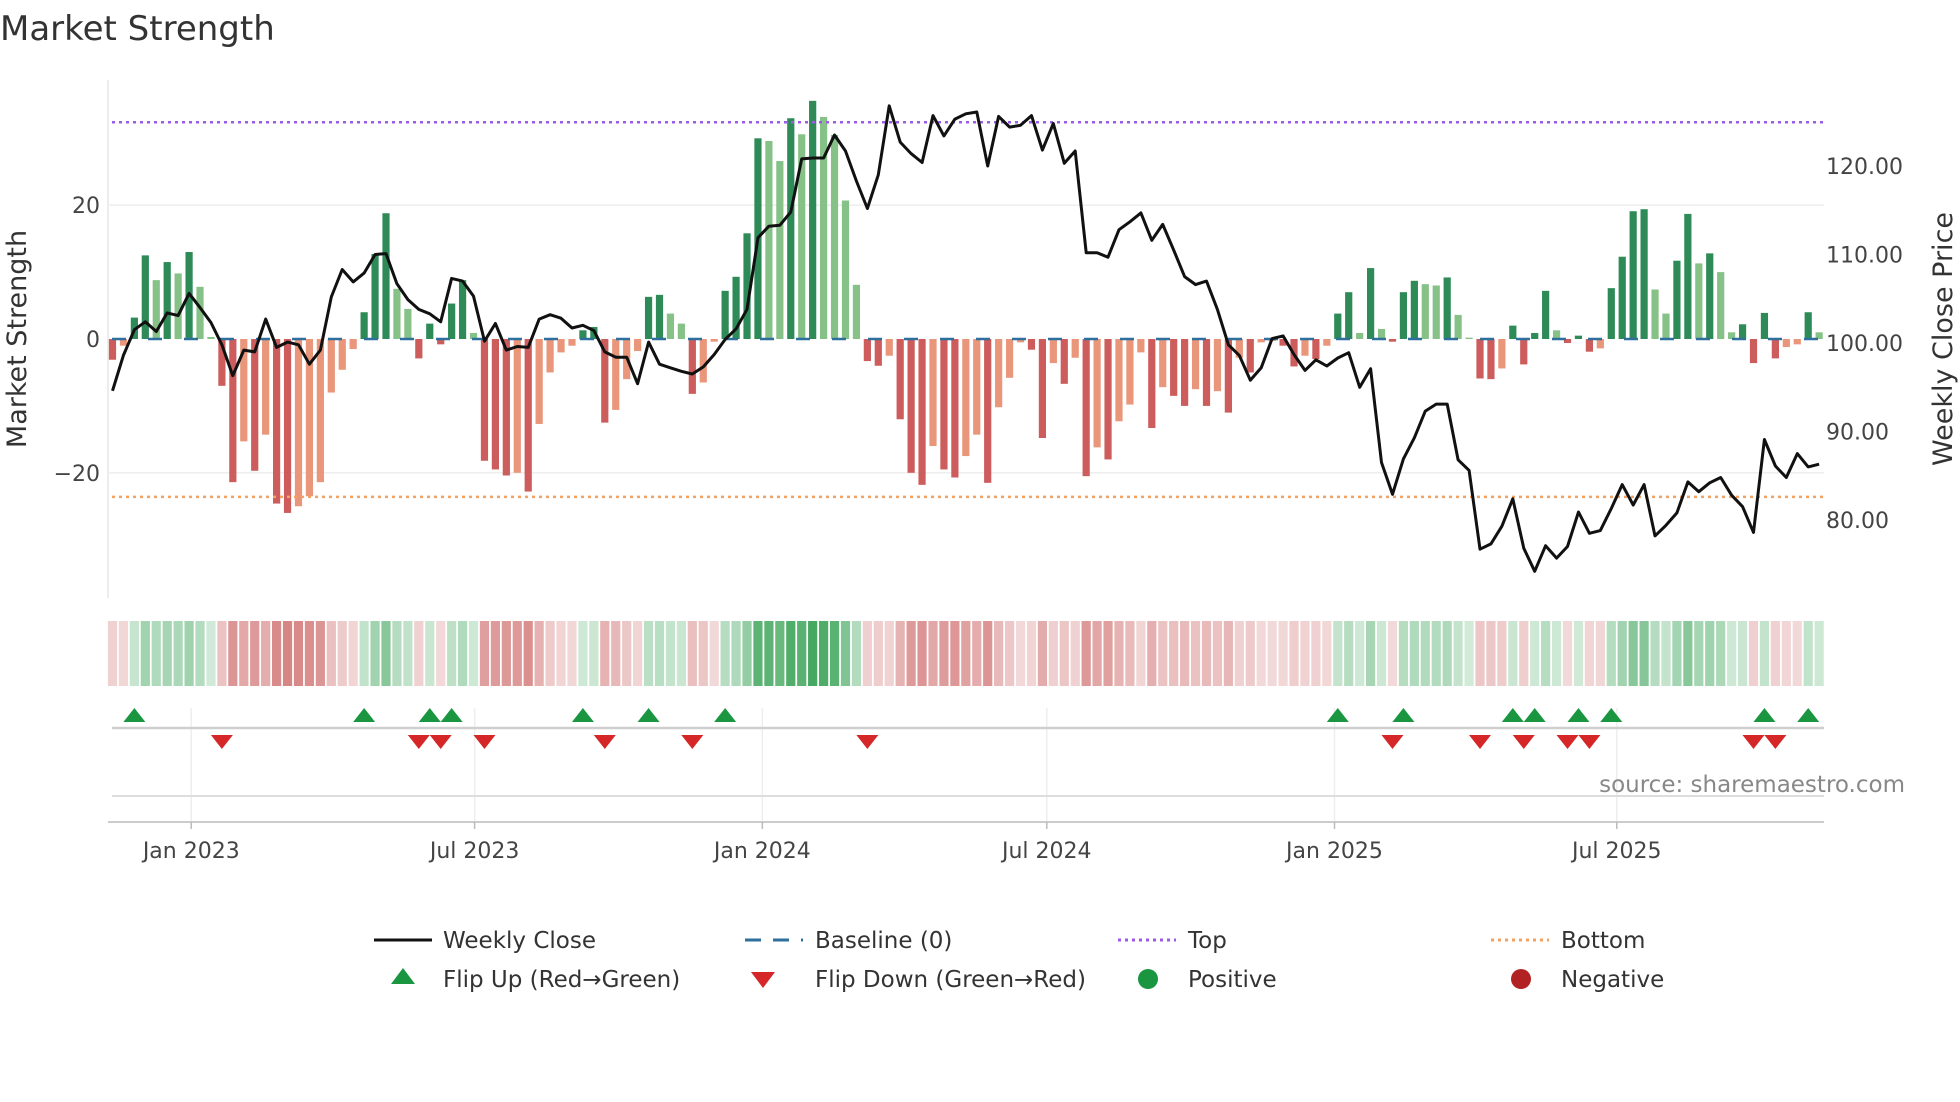  Describe the element at coordinates (1046, 851) in the screenshot. I see `x-tick-label: Jul 2024` at that location.